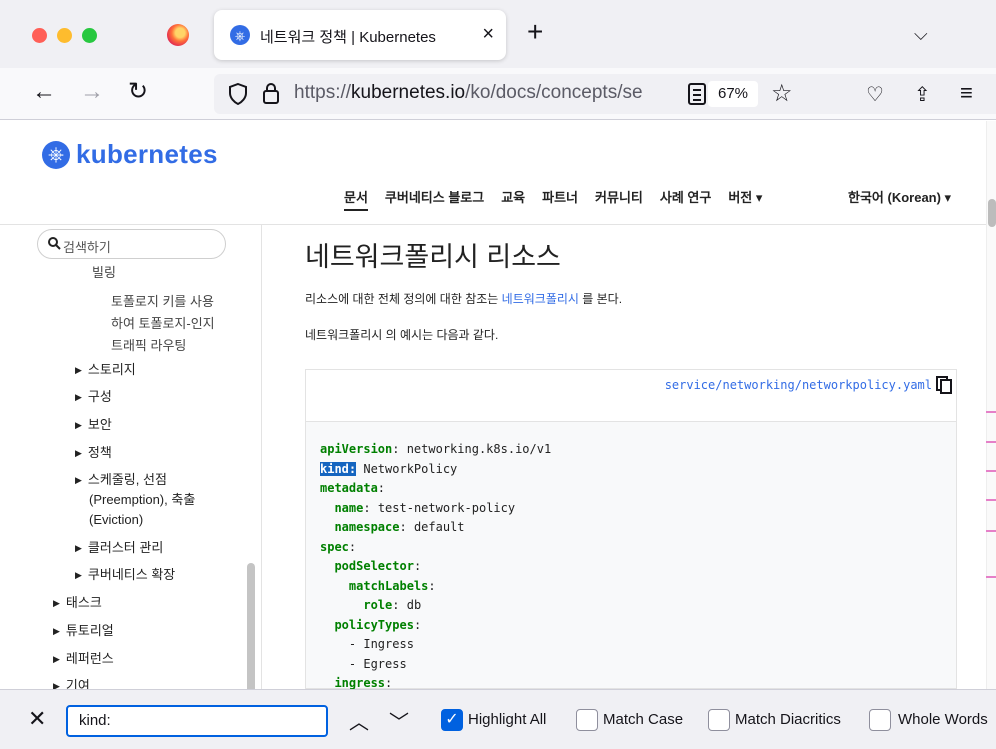  I want to click on search-icon, so click(54, 243).